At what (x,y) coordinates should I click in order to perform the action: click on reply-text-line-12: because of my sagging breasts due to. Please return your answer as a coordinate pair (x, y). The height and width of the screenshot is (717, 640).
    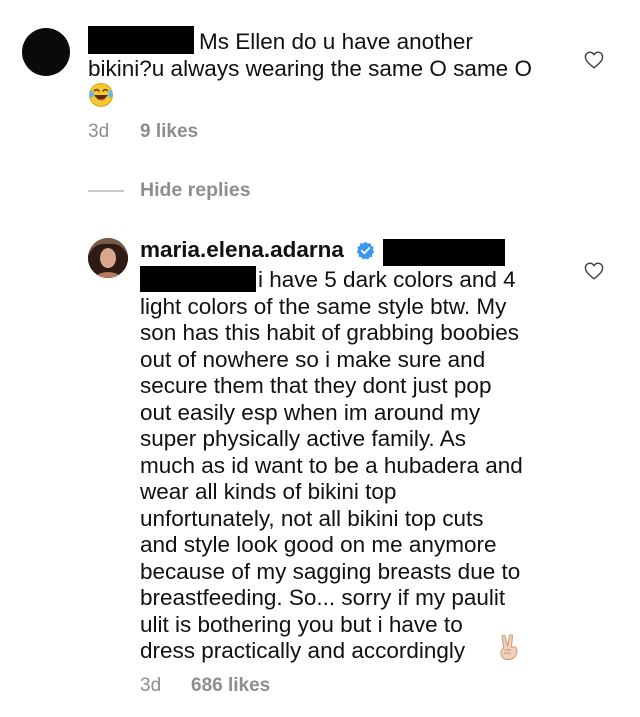
    Looking at the image, I should click on (330, 571).